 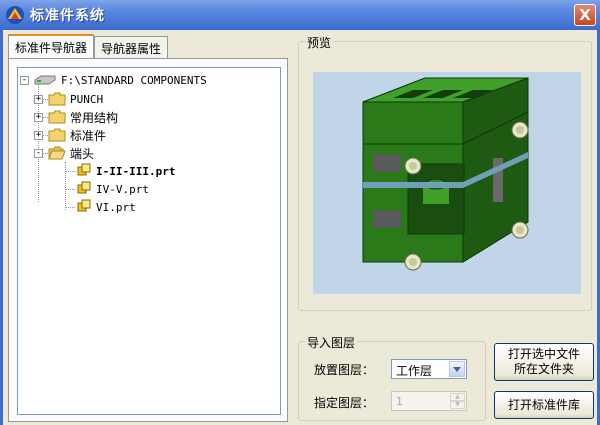 What do you see at coordinates (344, 403) in the screenshot?
I see `specify-layer-label: 指定图层：` at bounding box center [344, 403].